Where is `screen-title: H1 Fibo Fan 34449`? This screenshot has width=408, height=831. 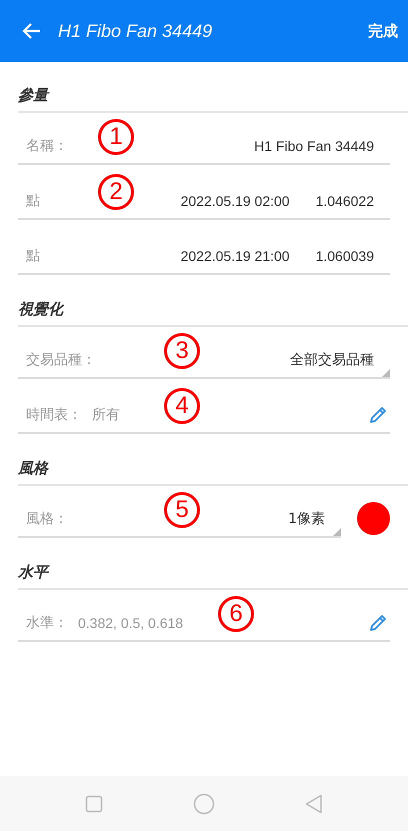
screen-title: H1 Fibo Fan 34449 is located at coordinates (136, 31).